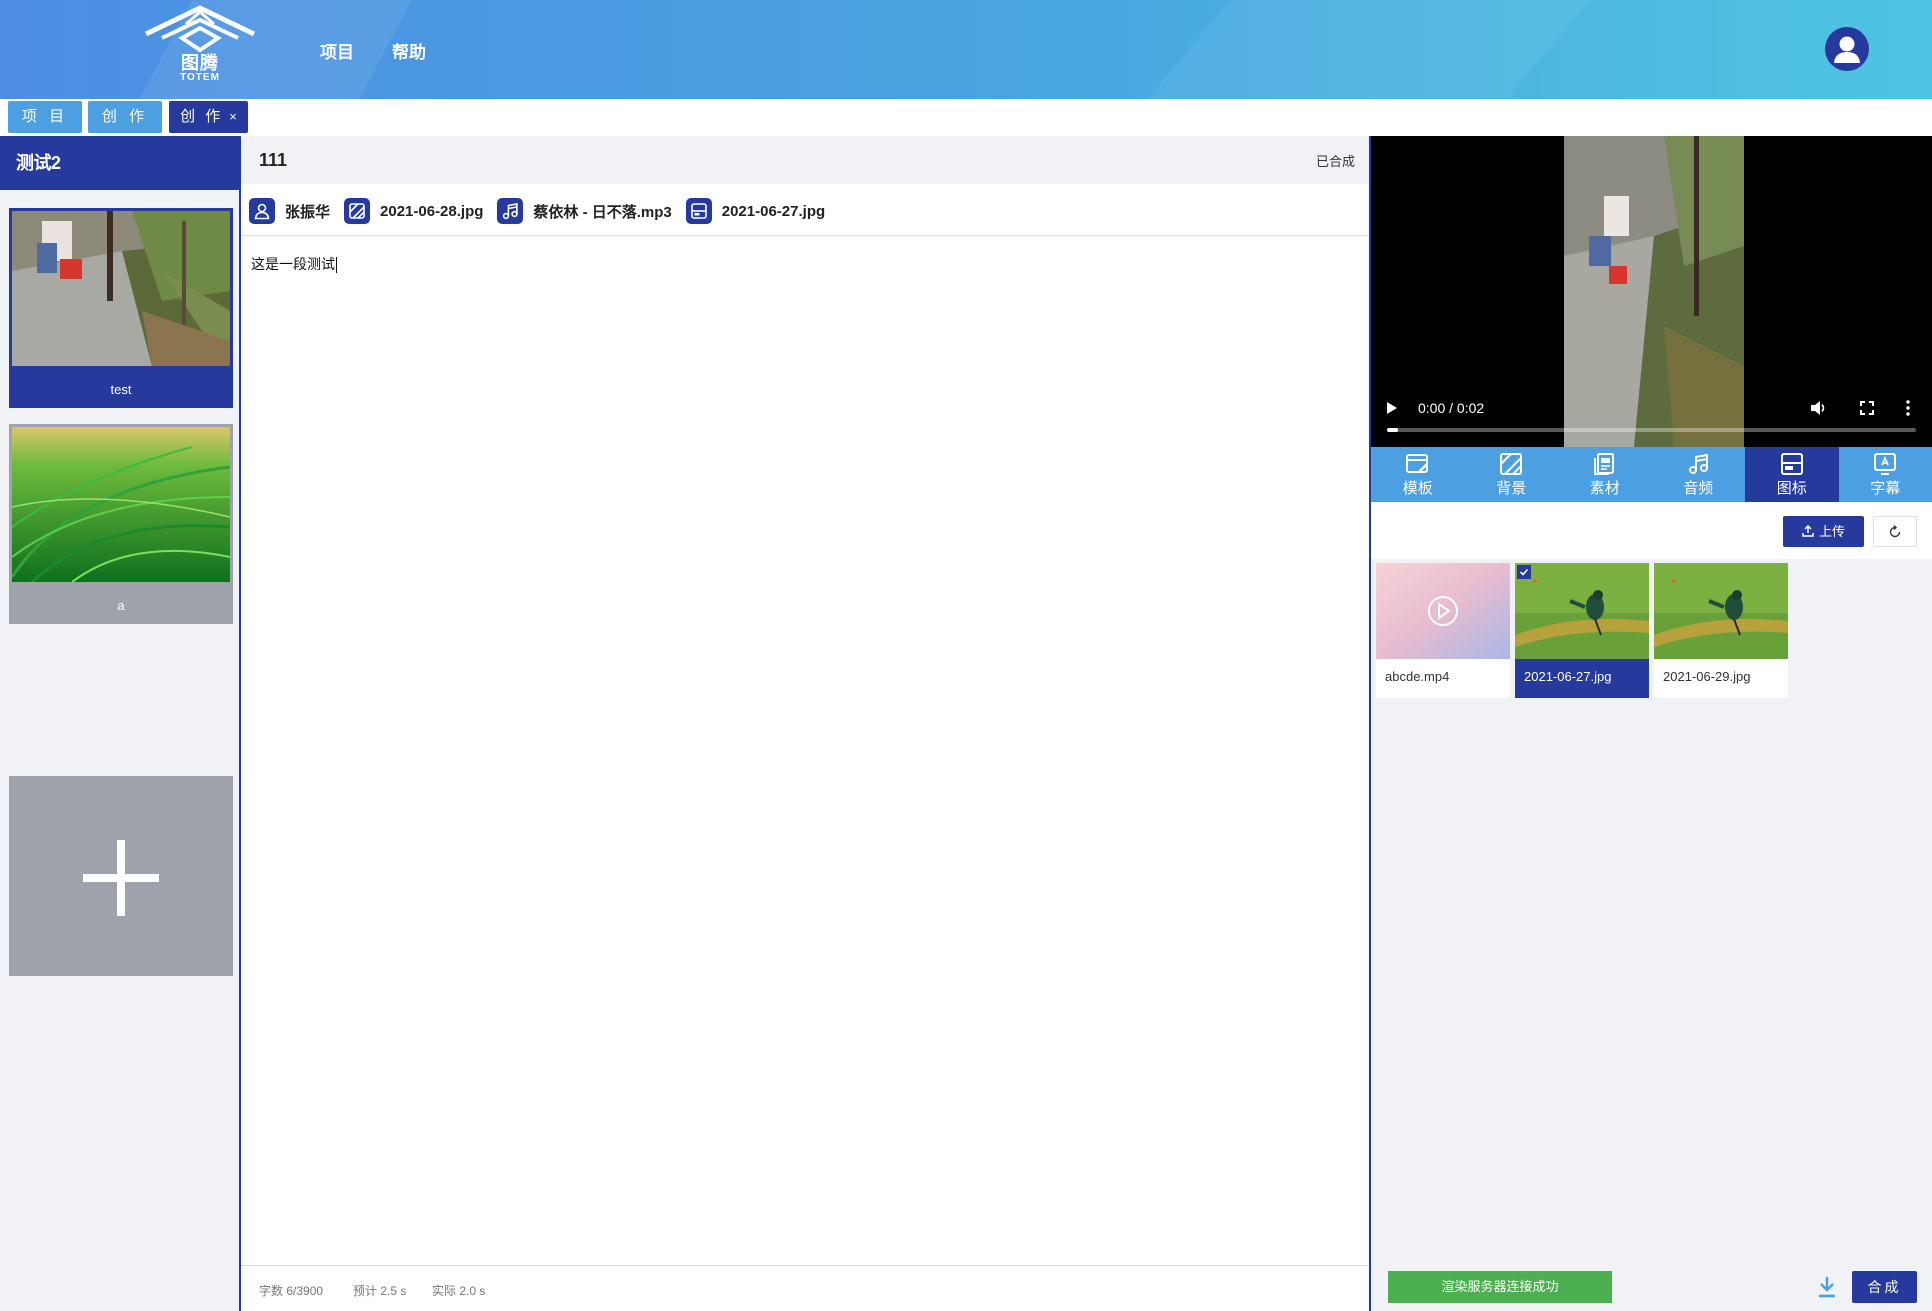  What do you see at coordinates (120, 723) in the screenshot?
I see `scene-sidebar: 测试2 test a` at bounding box center [120, 723].